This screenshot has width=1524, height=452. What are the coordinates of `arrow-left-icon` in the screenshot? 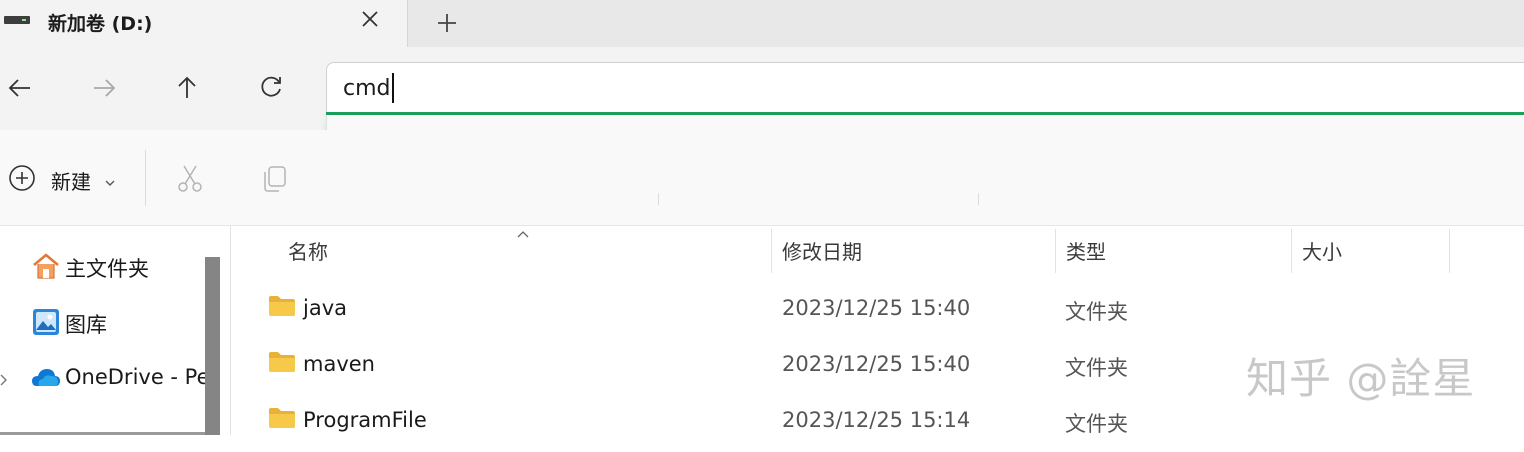 It's located at (20, 88).